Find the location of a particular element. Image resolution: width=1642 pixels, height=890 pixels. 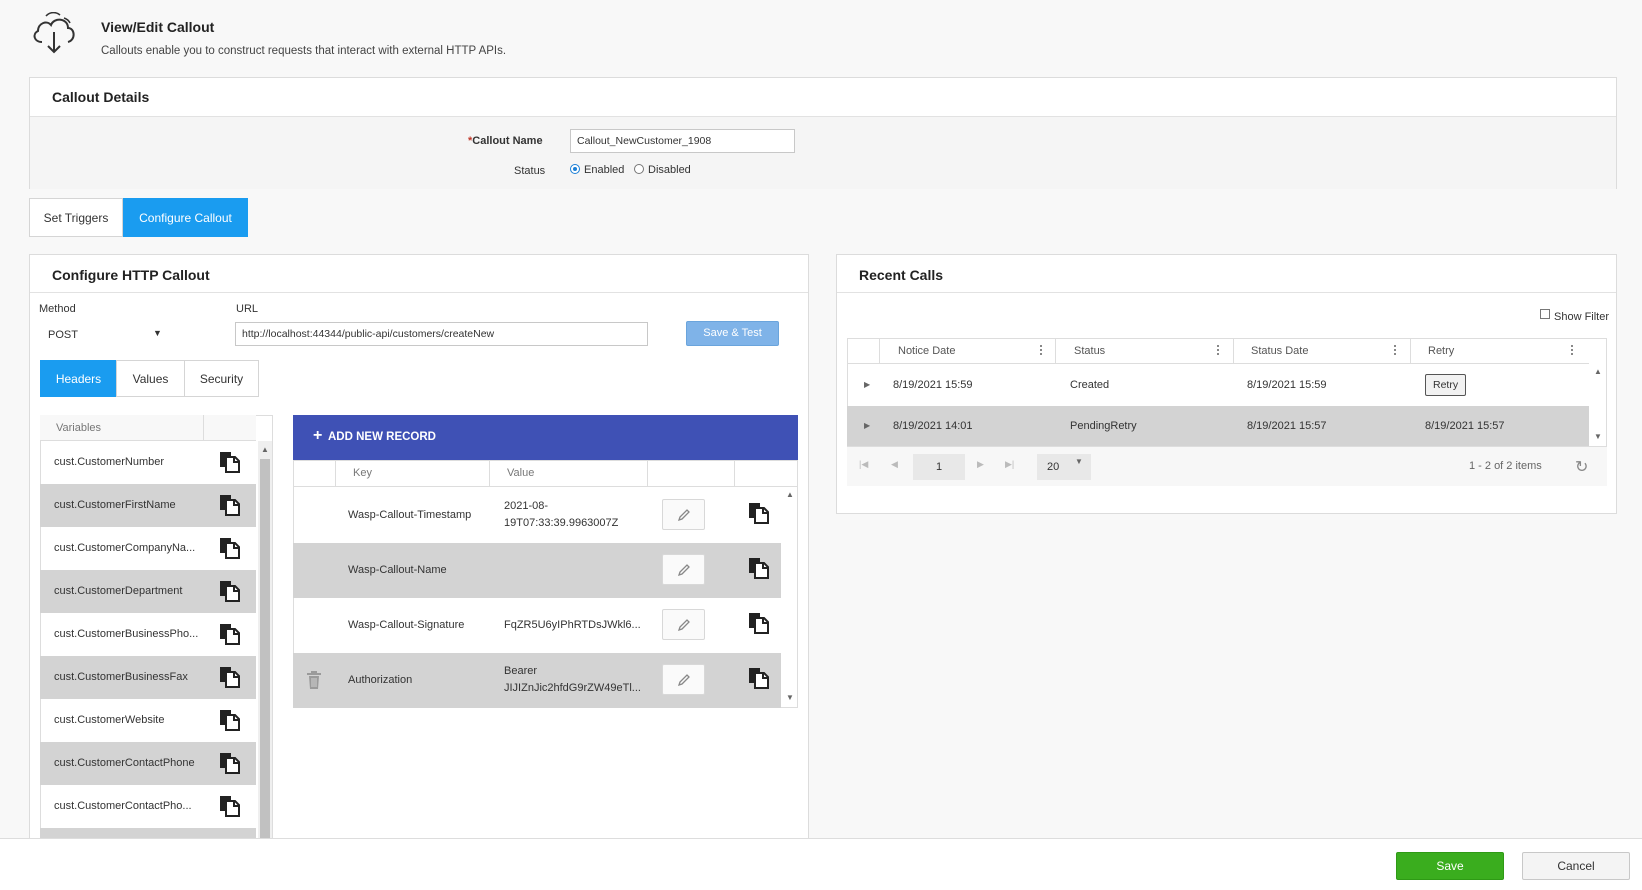

status-column-header: Status is located at coordinates (1089, 351).